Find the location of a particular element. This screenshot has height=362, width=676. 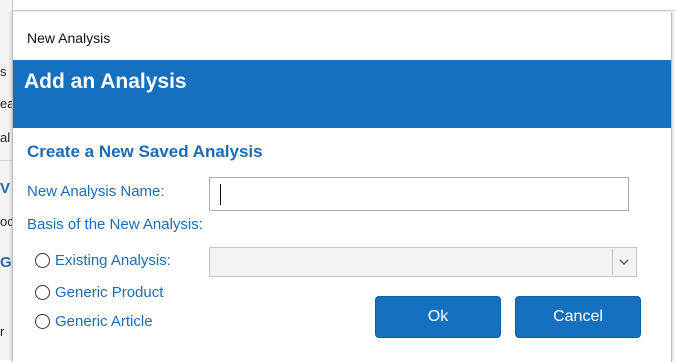

dialog-titlebar: New Analysis is located at coordinates (342, 36).